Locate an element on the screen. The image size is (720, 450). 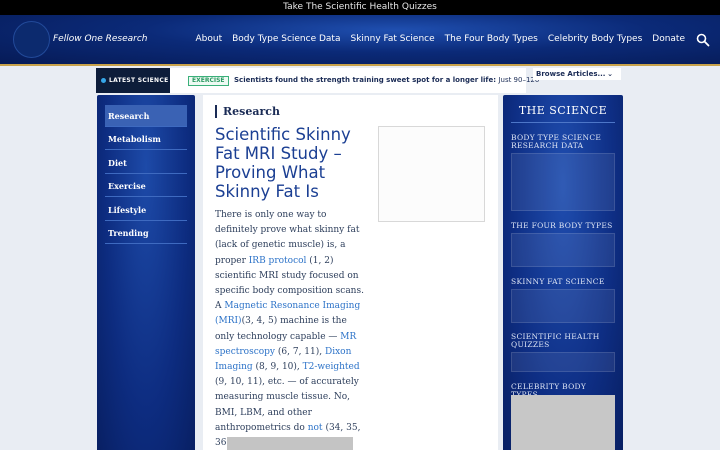
not-link: not is located at coordinates (315, 428).